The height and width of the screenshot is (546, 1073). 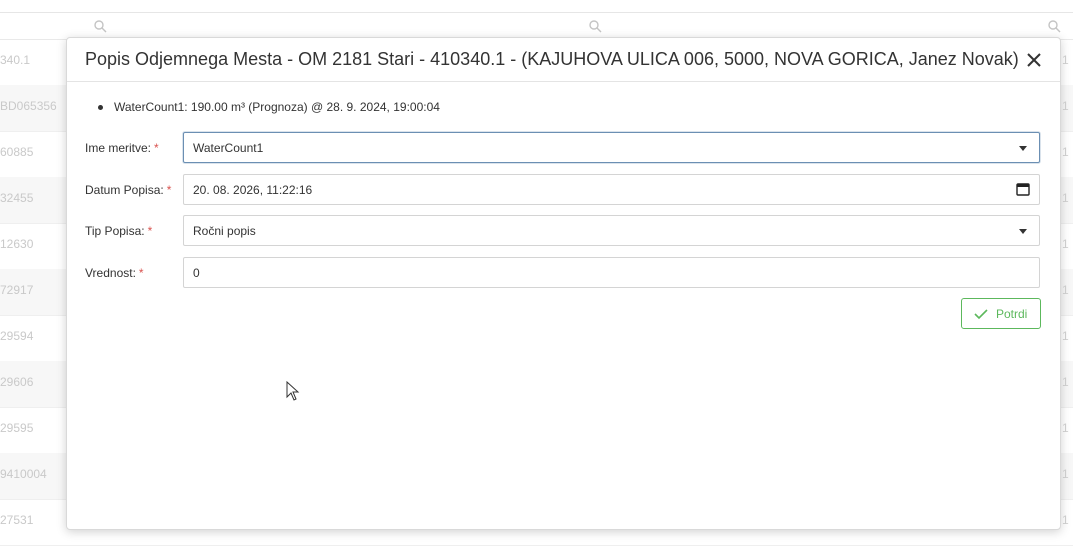 What do you see at coordinates (110, 273) in the screenshot?
I see `label-text: Vrednost:` at bounding box center [110, 273].